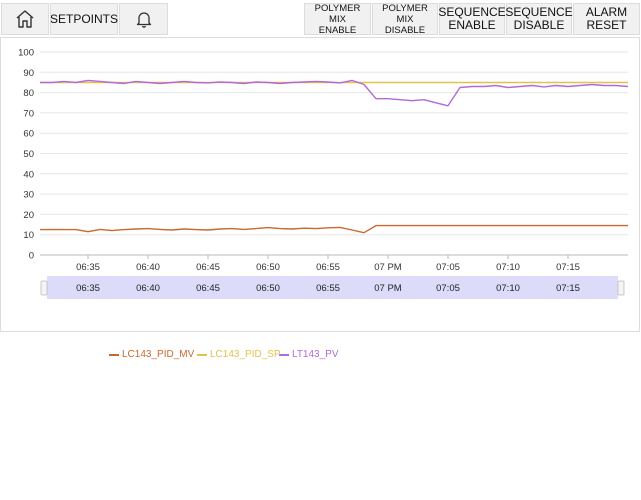 Image resolution: width=641 pixels, height=500 pixels. What do you see at coordinates (148, 267) in the screenshot?
I see `x-tick-label: 06:40` at bounding box center [148, 267].